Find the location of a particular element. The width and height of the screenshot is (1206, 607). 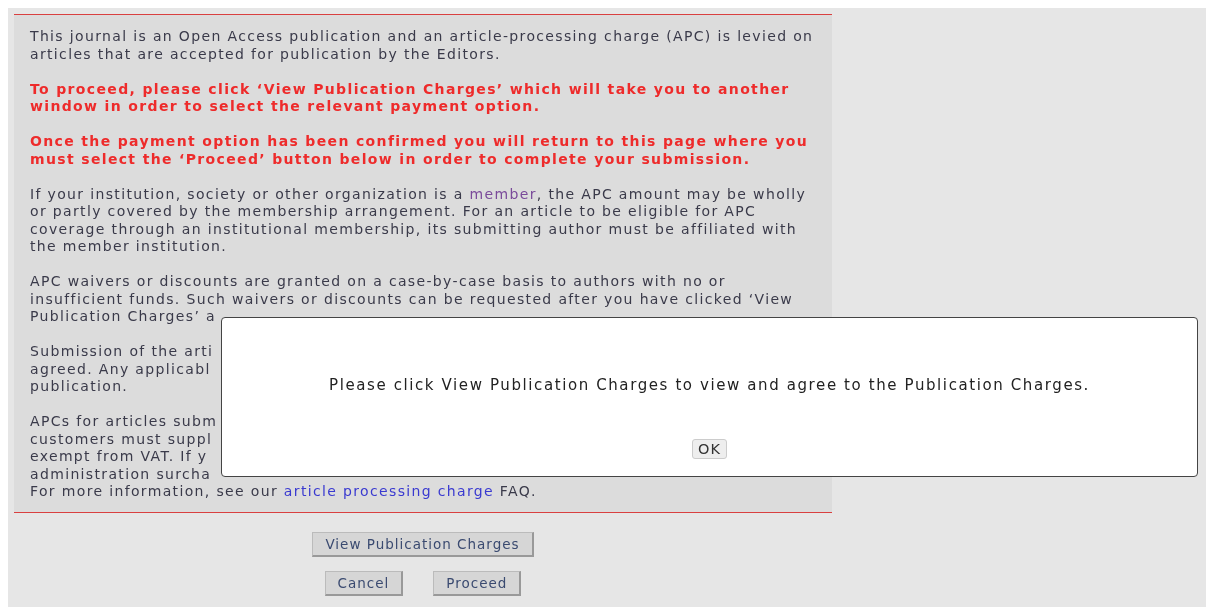

paragraph-line: insufficient funds. Such waivers or discounts can be requested after you have clicked ‘View is located at coordinates (412, 299).